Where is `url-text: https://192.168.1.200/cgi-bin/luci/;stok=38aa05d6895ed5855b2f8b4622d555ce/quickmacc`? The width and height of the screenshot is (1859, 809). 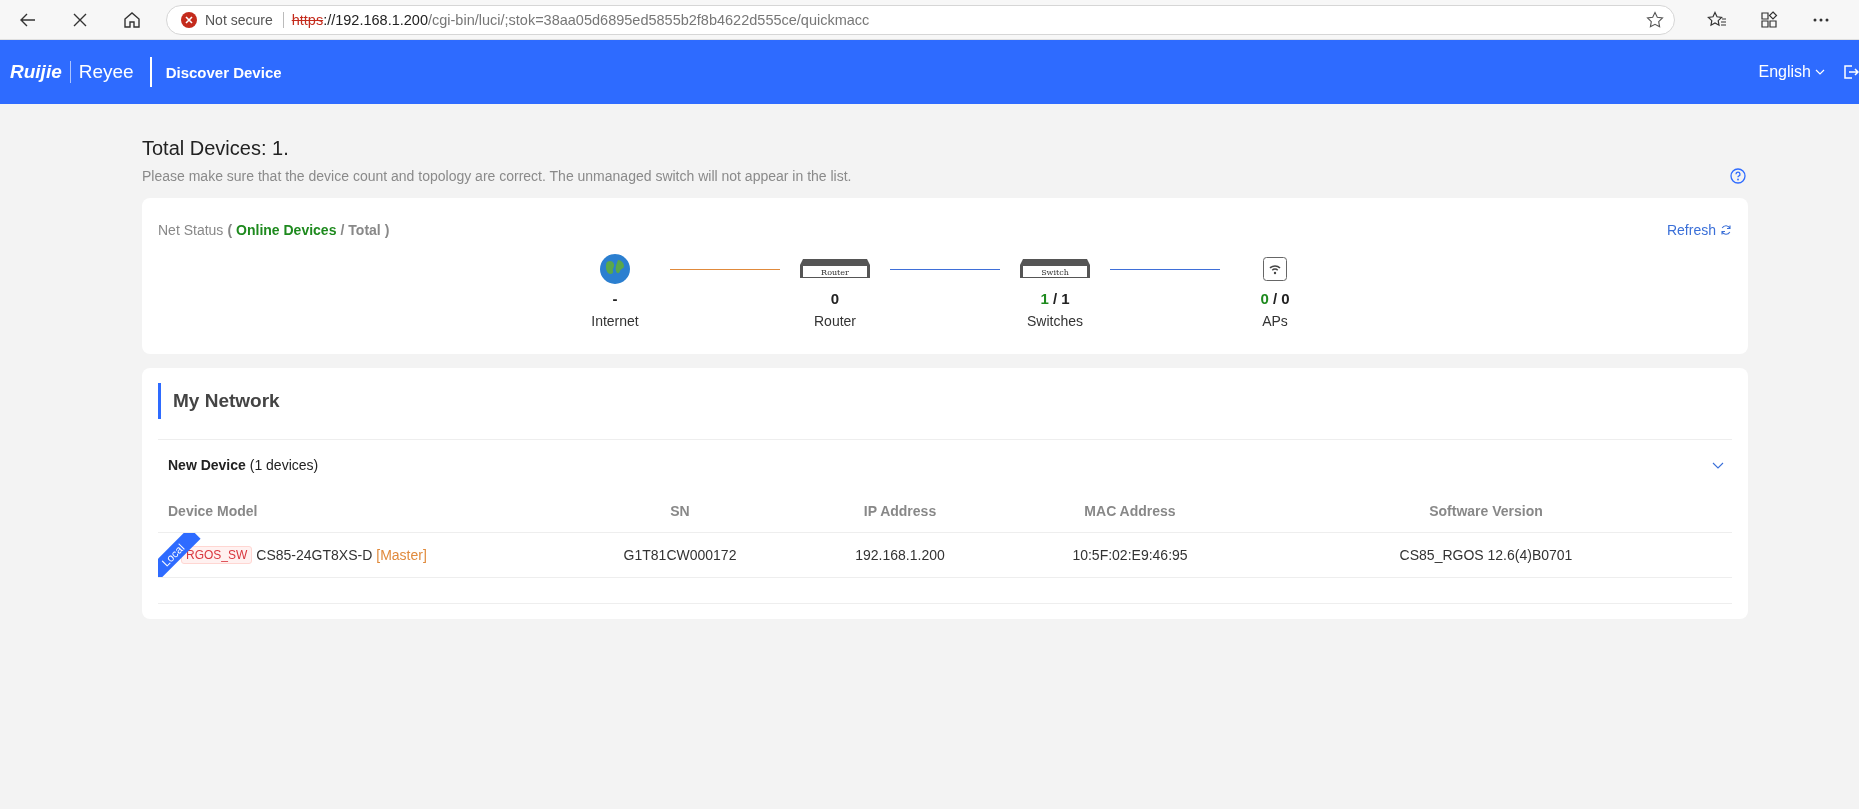 url-text: https://192.168.1.200/cgi-bin/luci/;stok=38aa05d6895ed5855b2f8b4622d555ce/quickmacc is located at coordinates (581, 19).